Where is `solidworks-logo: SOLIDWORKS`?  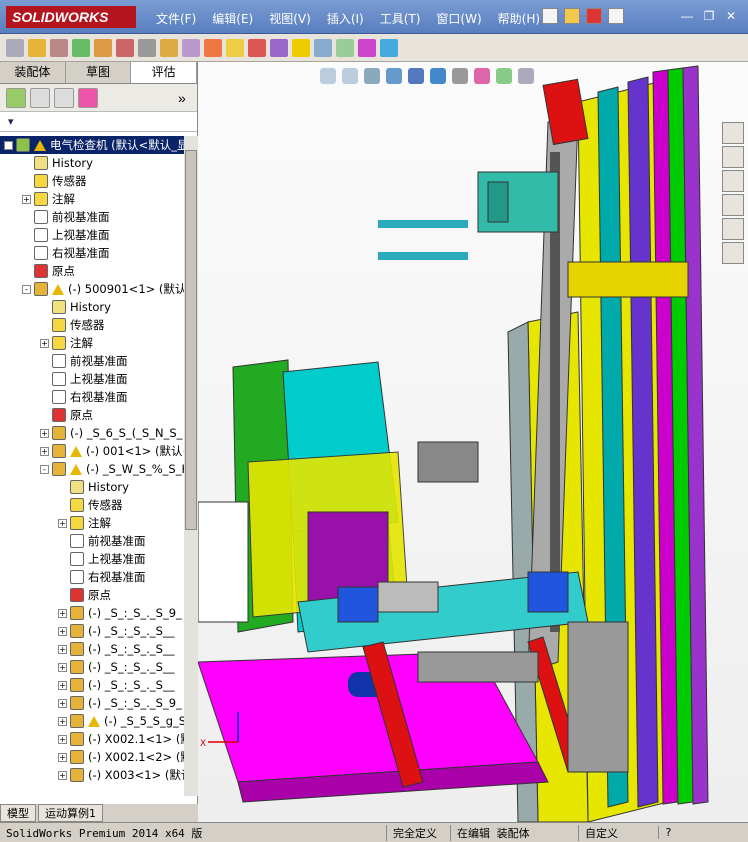 solidworks-logo: SOLIDWORKS is located at coordinates (71, 17).